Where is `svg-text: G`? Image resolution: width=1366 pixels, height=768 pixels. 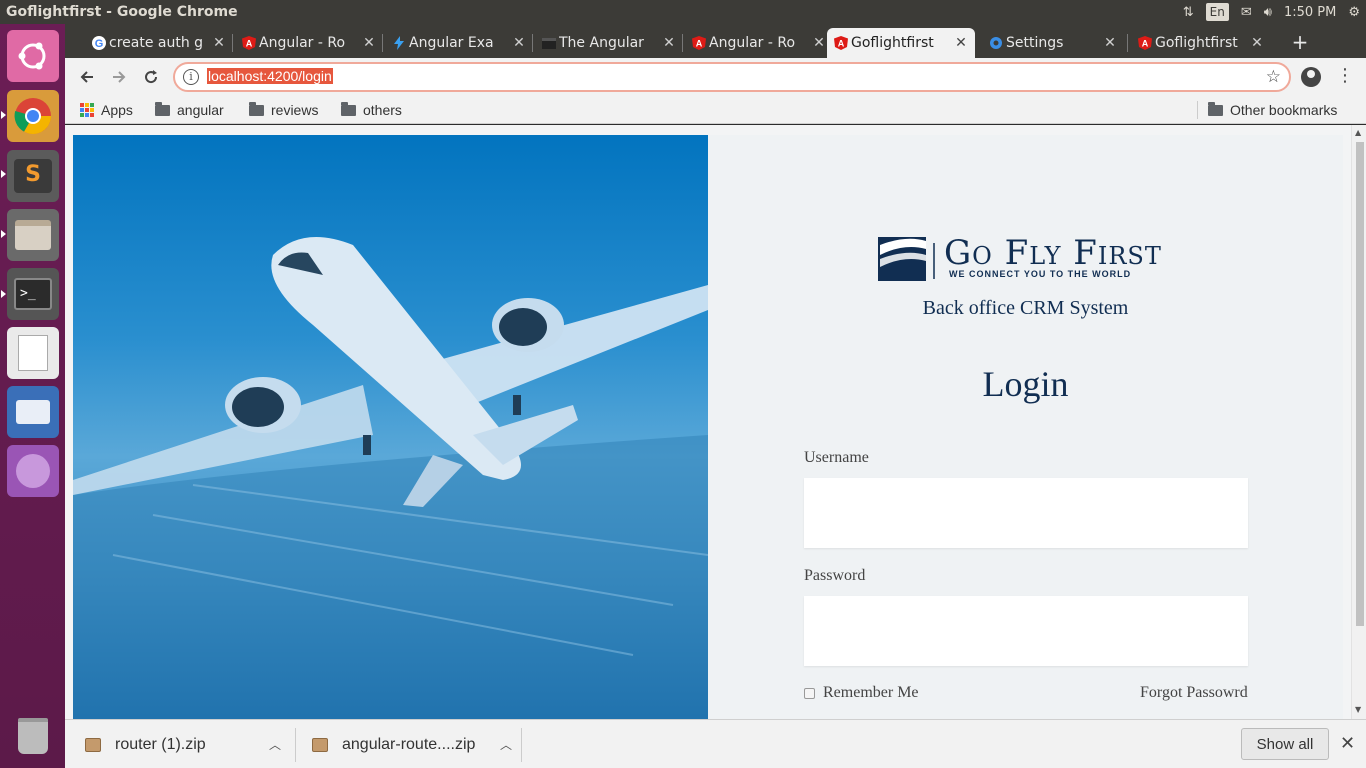
svg-text: G is located at coordinates (99, 44).